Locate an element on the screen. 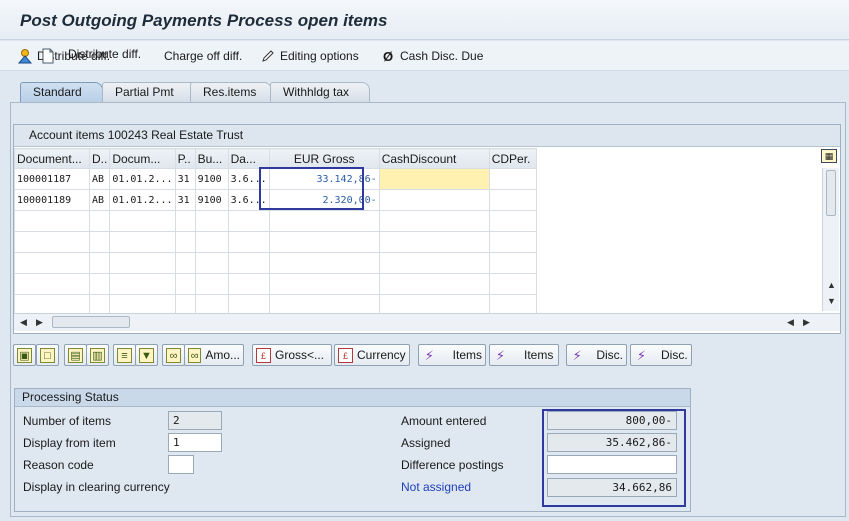 The image size is (849, 521). tab-partial-pmt-label: Partial Pmt is located at coordinates (144, 92).